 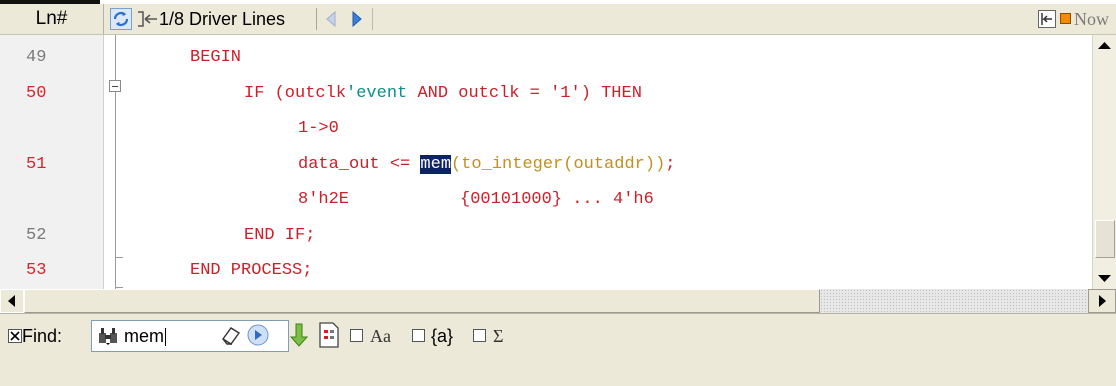 What do you see at coordinates (611, 93) in the screenshot?
I see `code-token: ) THEN` at bounding box center [611, 93].